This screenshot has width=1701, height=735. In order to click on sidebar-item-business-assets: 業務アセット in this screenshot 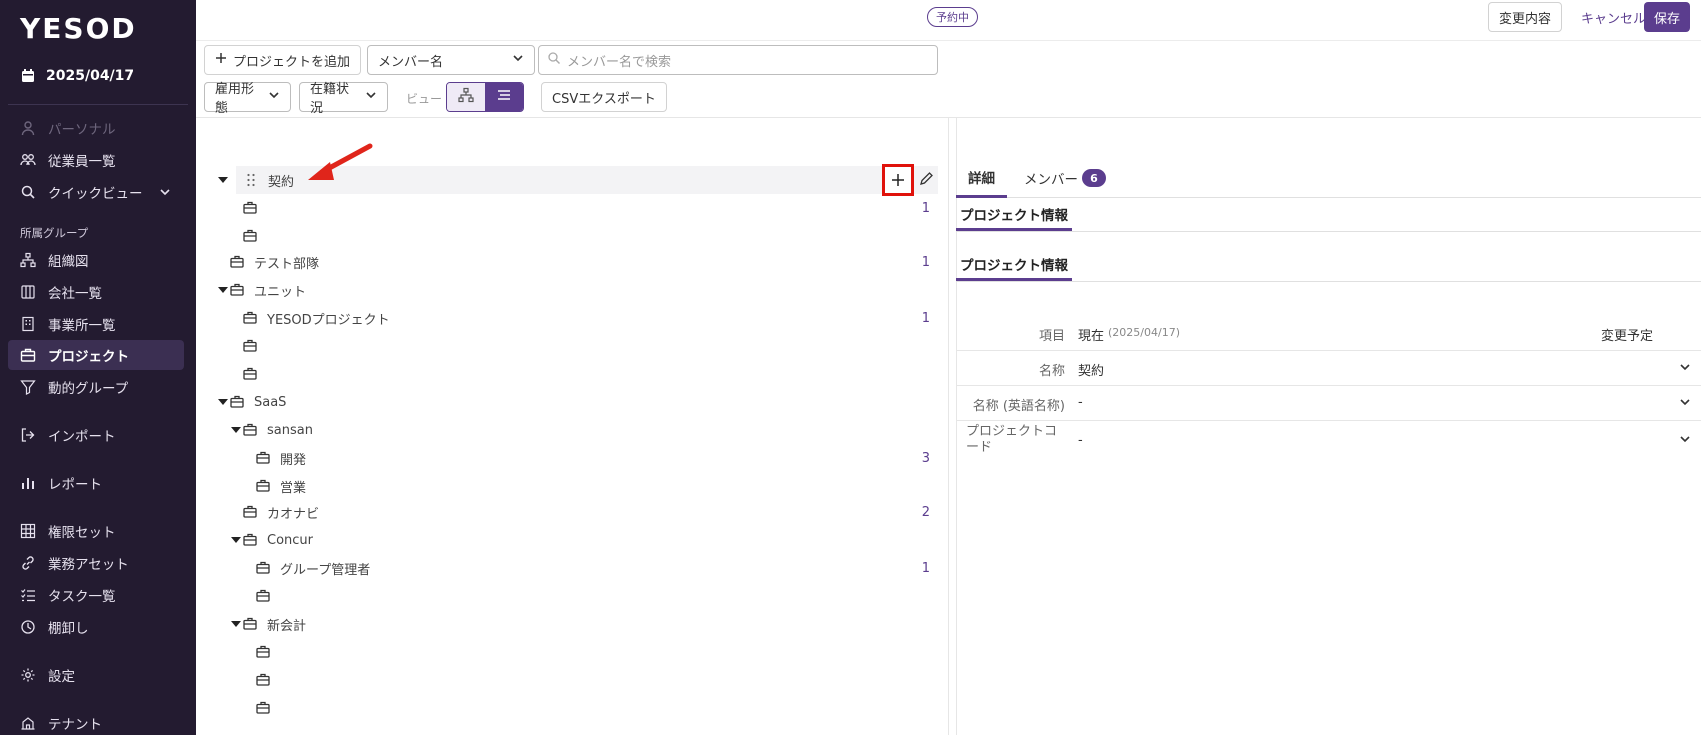, I will do `click(96, 563)`.